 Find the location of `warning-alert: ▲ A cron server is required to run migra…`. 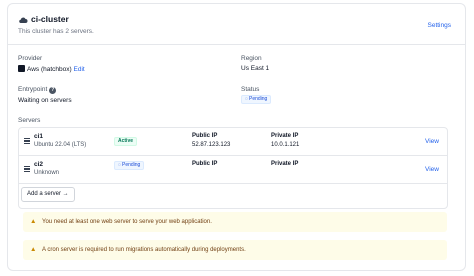

warning-alert: ▲ A cron server is required to run migra… is located at coordinates (235, 250).